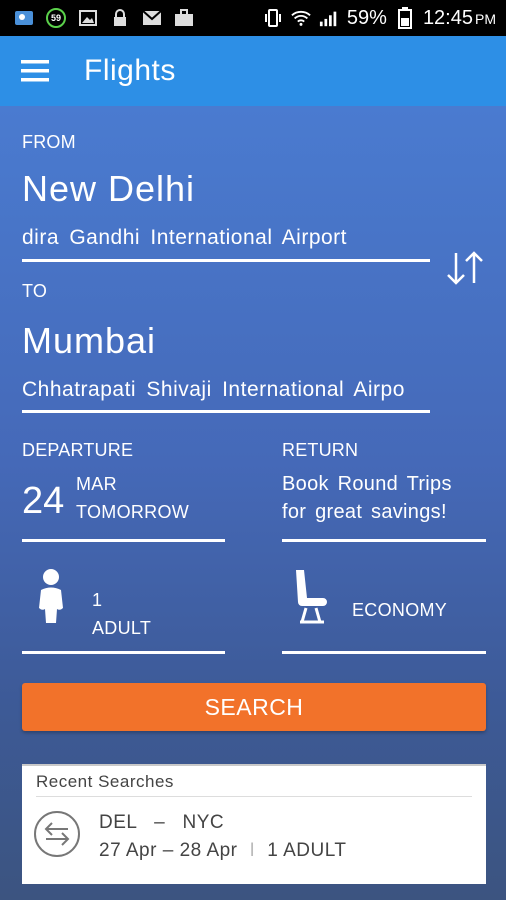  What do you see at coordinates (273, 18) in the screenshot?
I see `vibrate-icon` at bounding box center [273, 18].